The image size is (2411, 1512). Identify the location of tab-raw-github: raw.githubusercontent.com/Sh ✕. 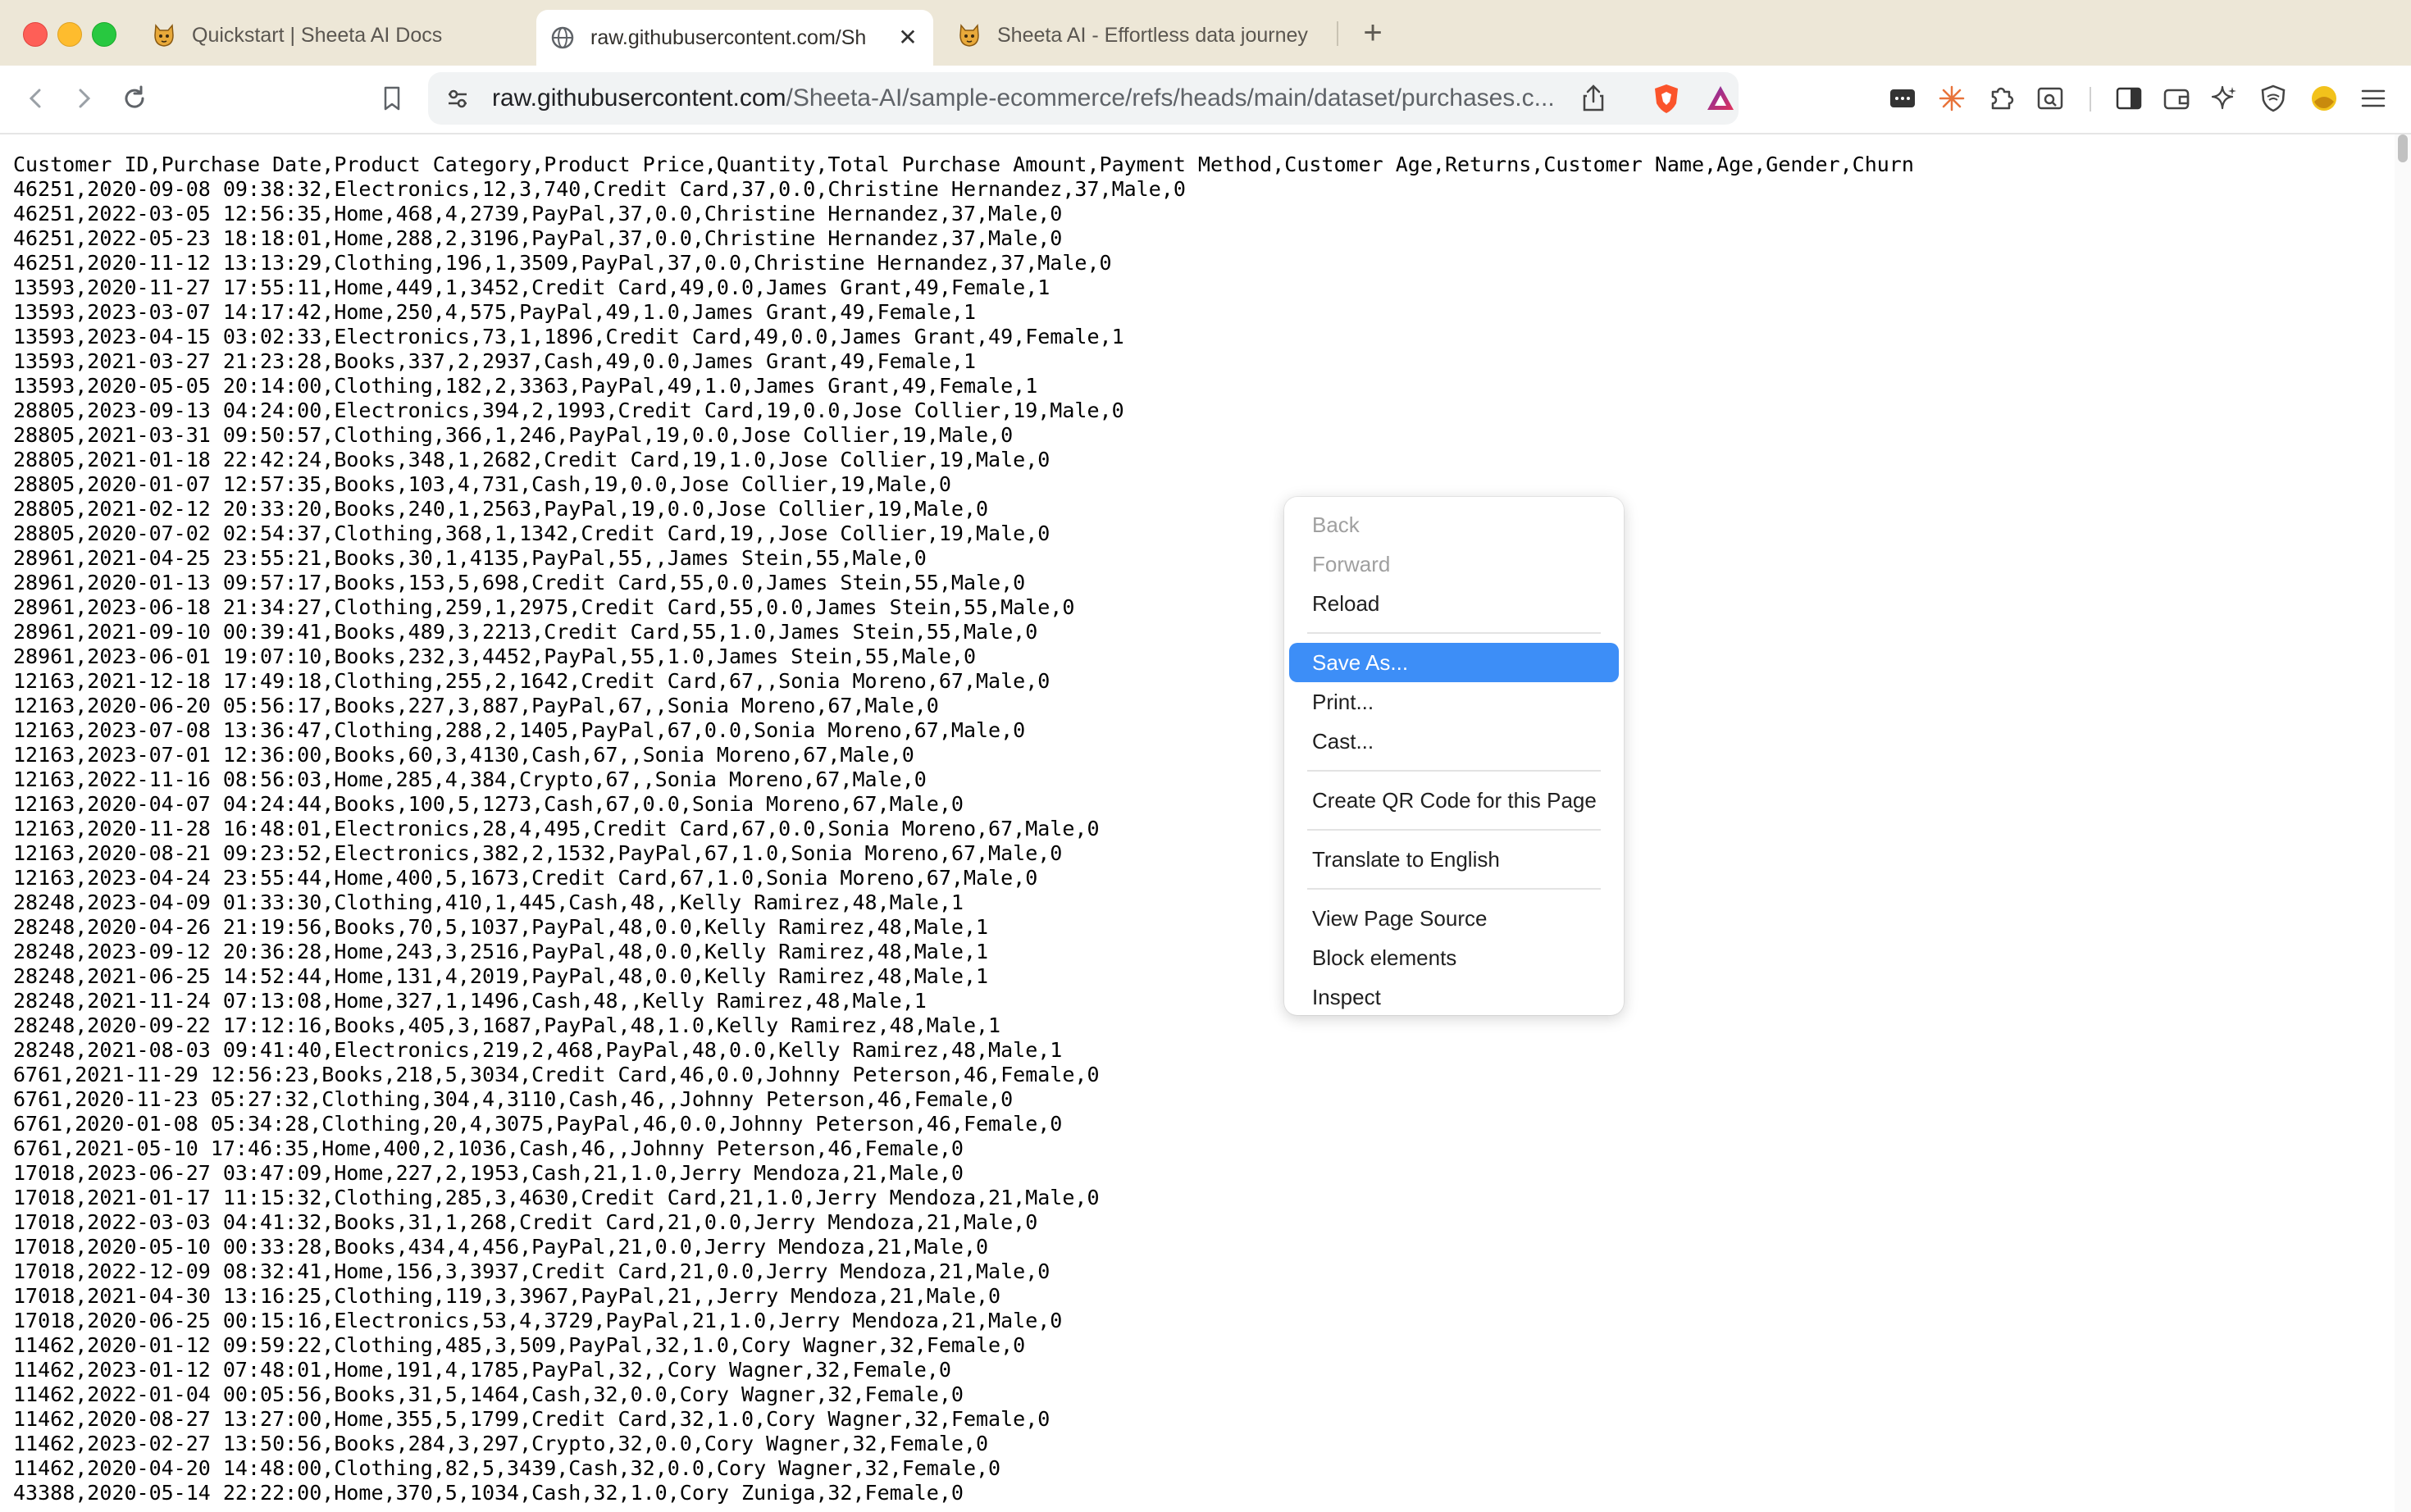
(734, 38).